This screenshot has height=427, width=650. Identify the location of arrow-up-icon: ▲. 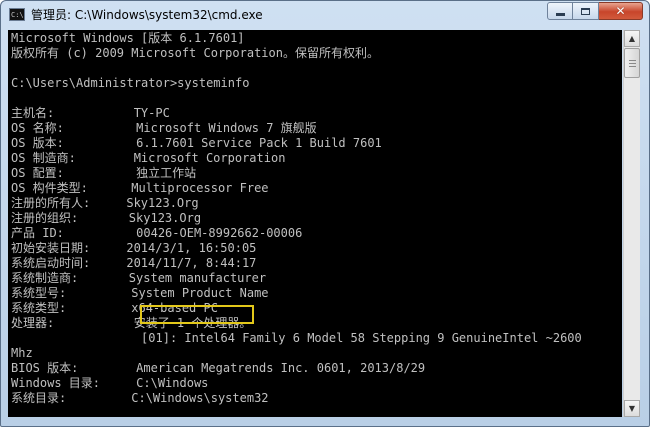
(632, 38).